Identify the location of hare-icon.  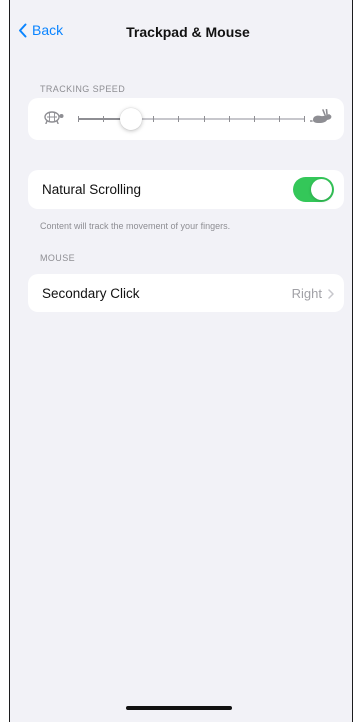
(321, 116).